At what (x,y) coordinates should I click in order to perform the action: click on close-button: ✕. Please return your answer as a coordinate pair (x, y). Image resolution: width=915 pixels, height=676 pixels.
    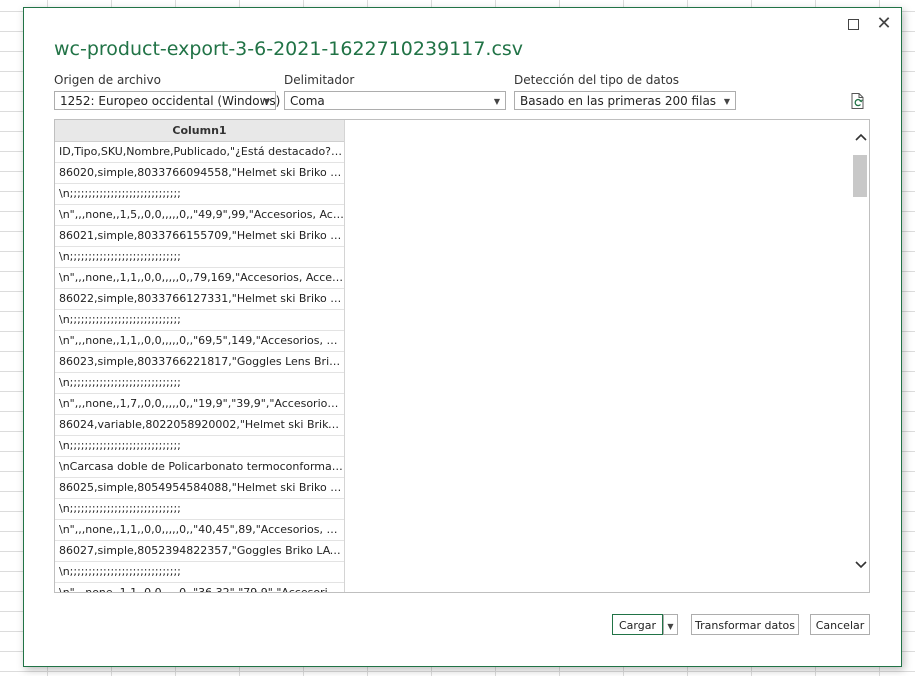
    Looking at the image, I should click on (884, 24).